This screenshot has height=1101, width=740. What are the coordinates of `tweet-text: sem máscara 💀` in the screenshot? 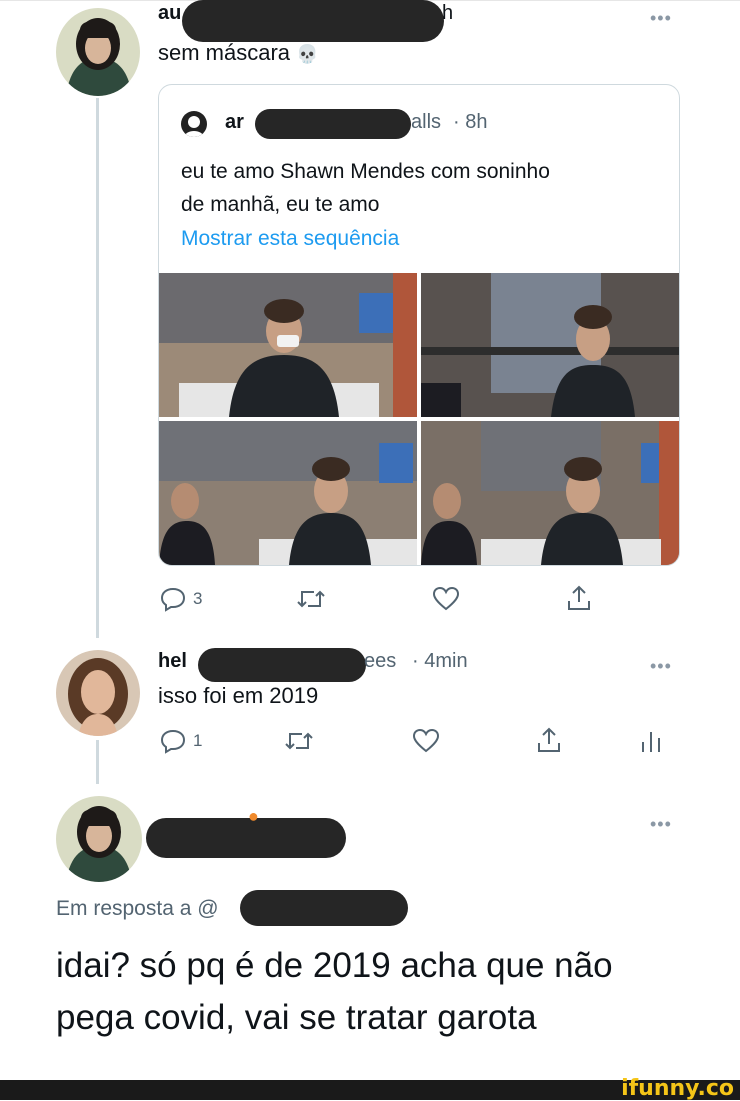 It's located at (238, 52).